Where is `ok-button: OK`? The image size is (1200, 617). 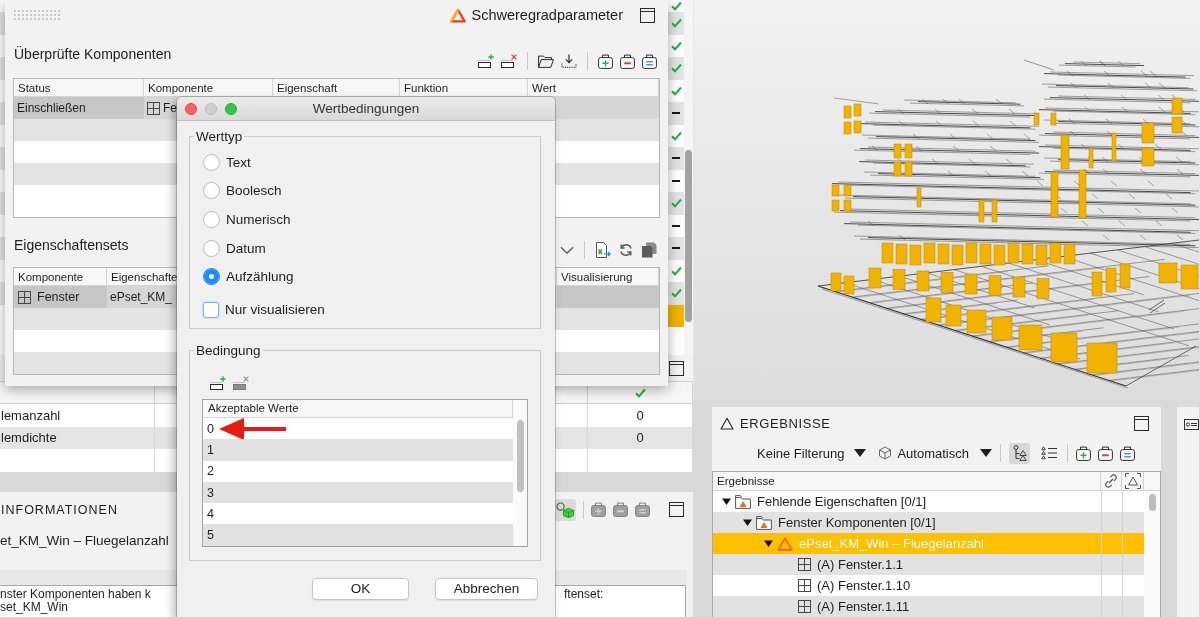 ok-button: OK is located at coordinates (360, 588).